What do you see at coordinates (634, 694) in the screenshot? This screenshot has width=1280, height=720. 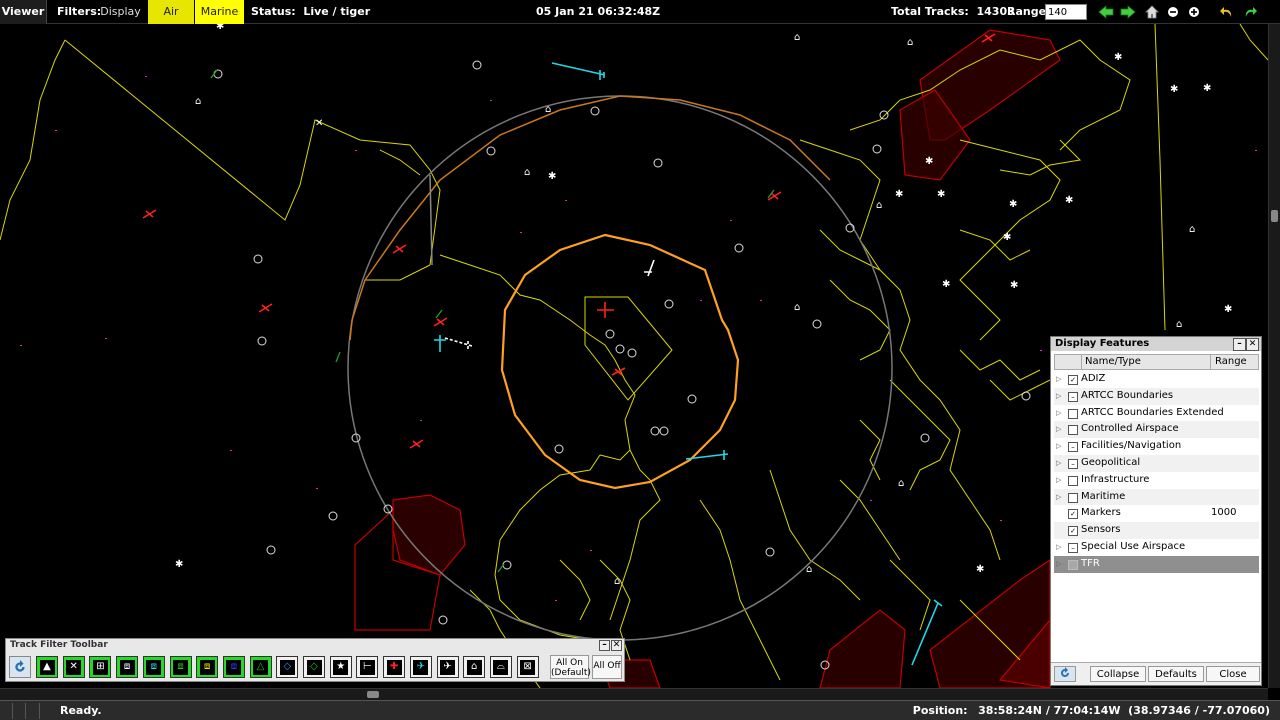 I see `horizontal-scrollbar` at bounding box center [634, 694].